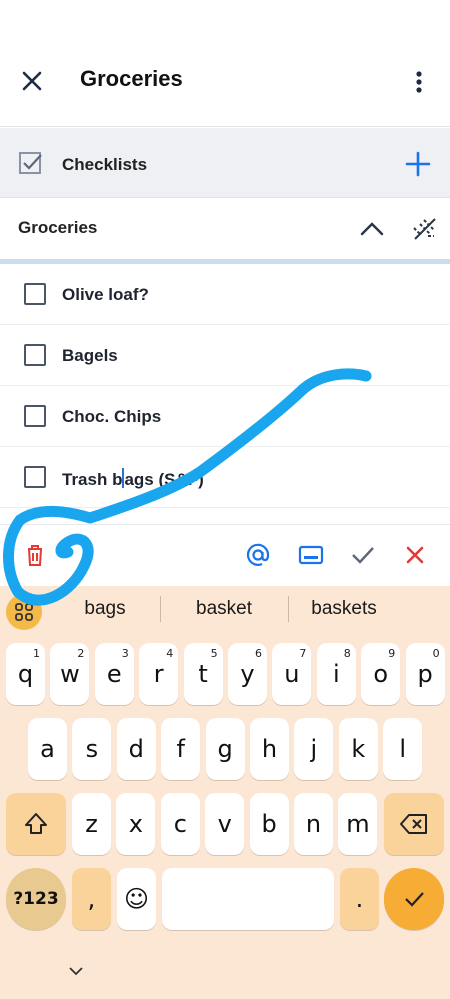 Image resolution: width=450 pixels, height=999 pixels. What do you see at coordinates (160, 609) in the screenshot?
I see `suggestion-divider` at bounding box center [160, 609].